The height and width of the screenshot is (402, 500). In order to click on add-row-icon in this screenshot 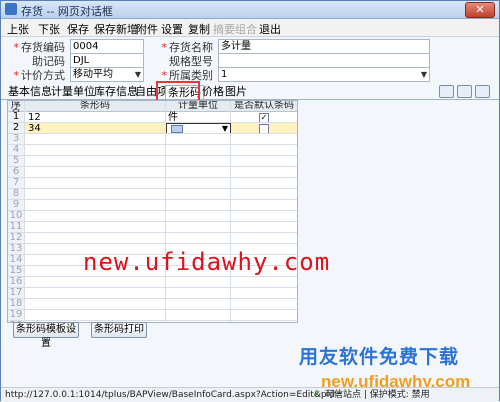, I will do `click(446, 91)`.